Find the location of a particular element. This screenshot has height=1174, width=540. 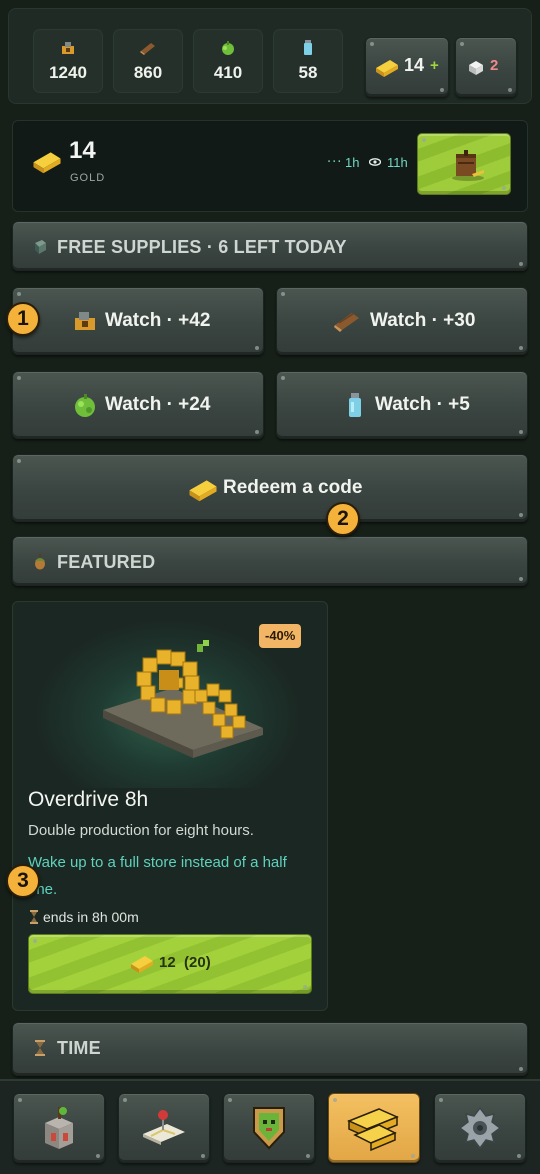

gold-bars-icon is located at coordinates (373, 1130).